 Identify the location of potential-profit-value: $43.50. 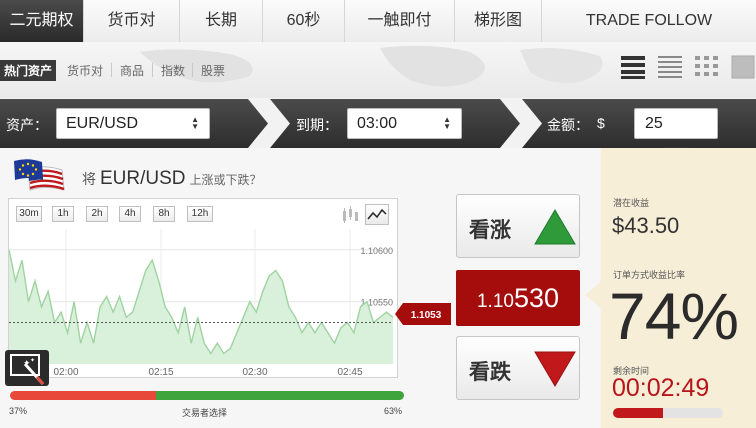
(646, 225).